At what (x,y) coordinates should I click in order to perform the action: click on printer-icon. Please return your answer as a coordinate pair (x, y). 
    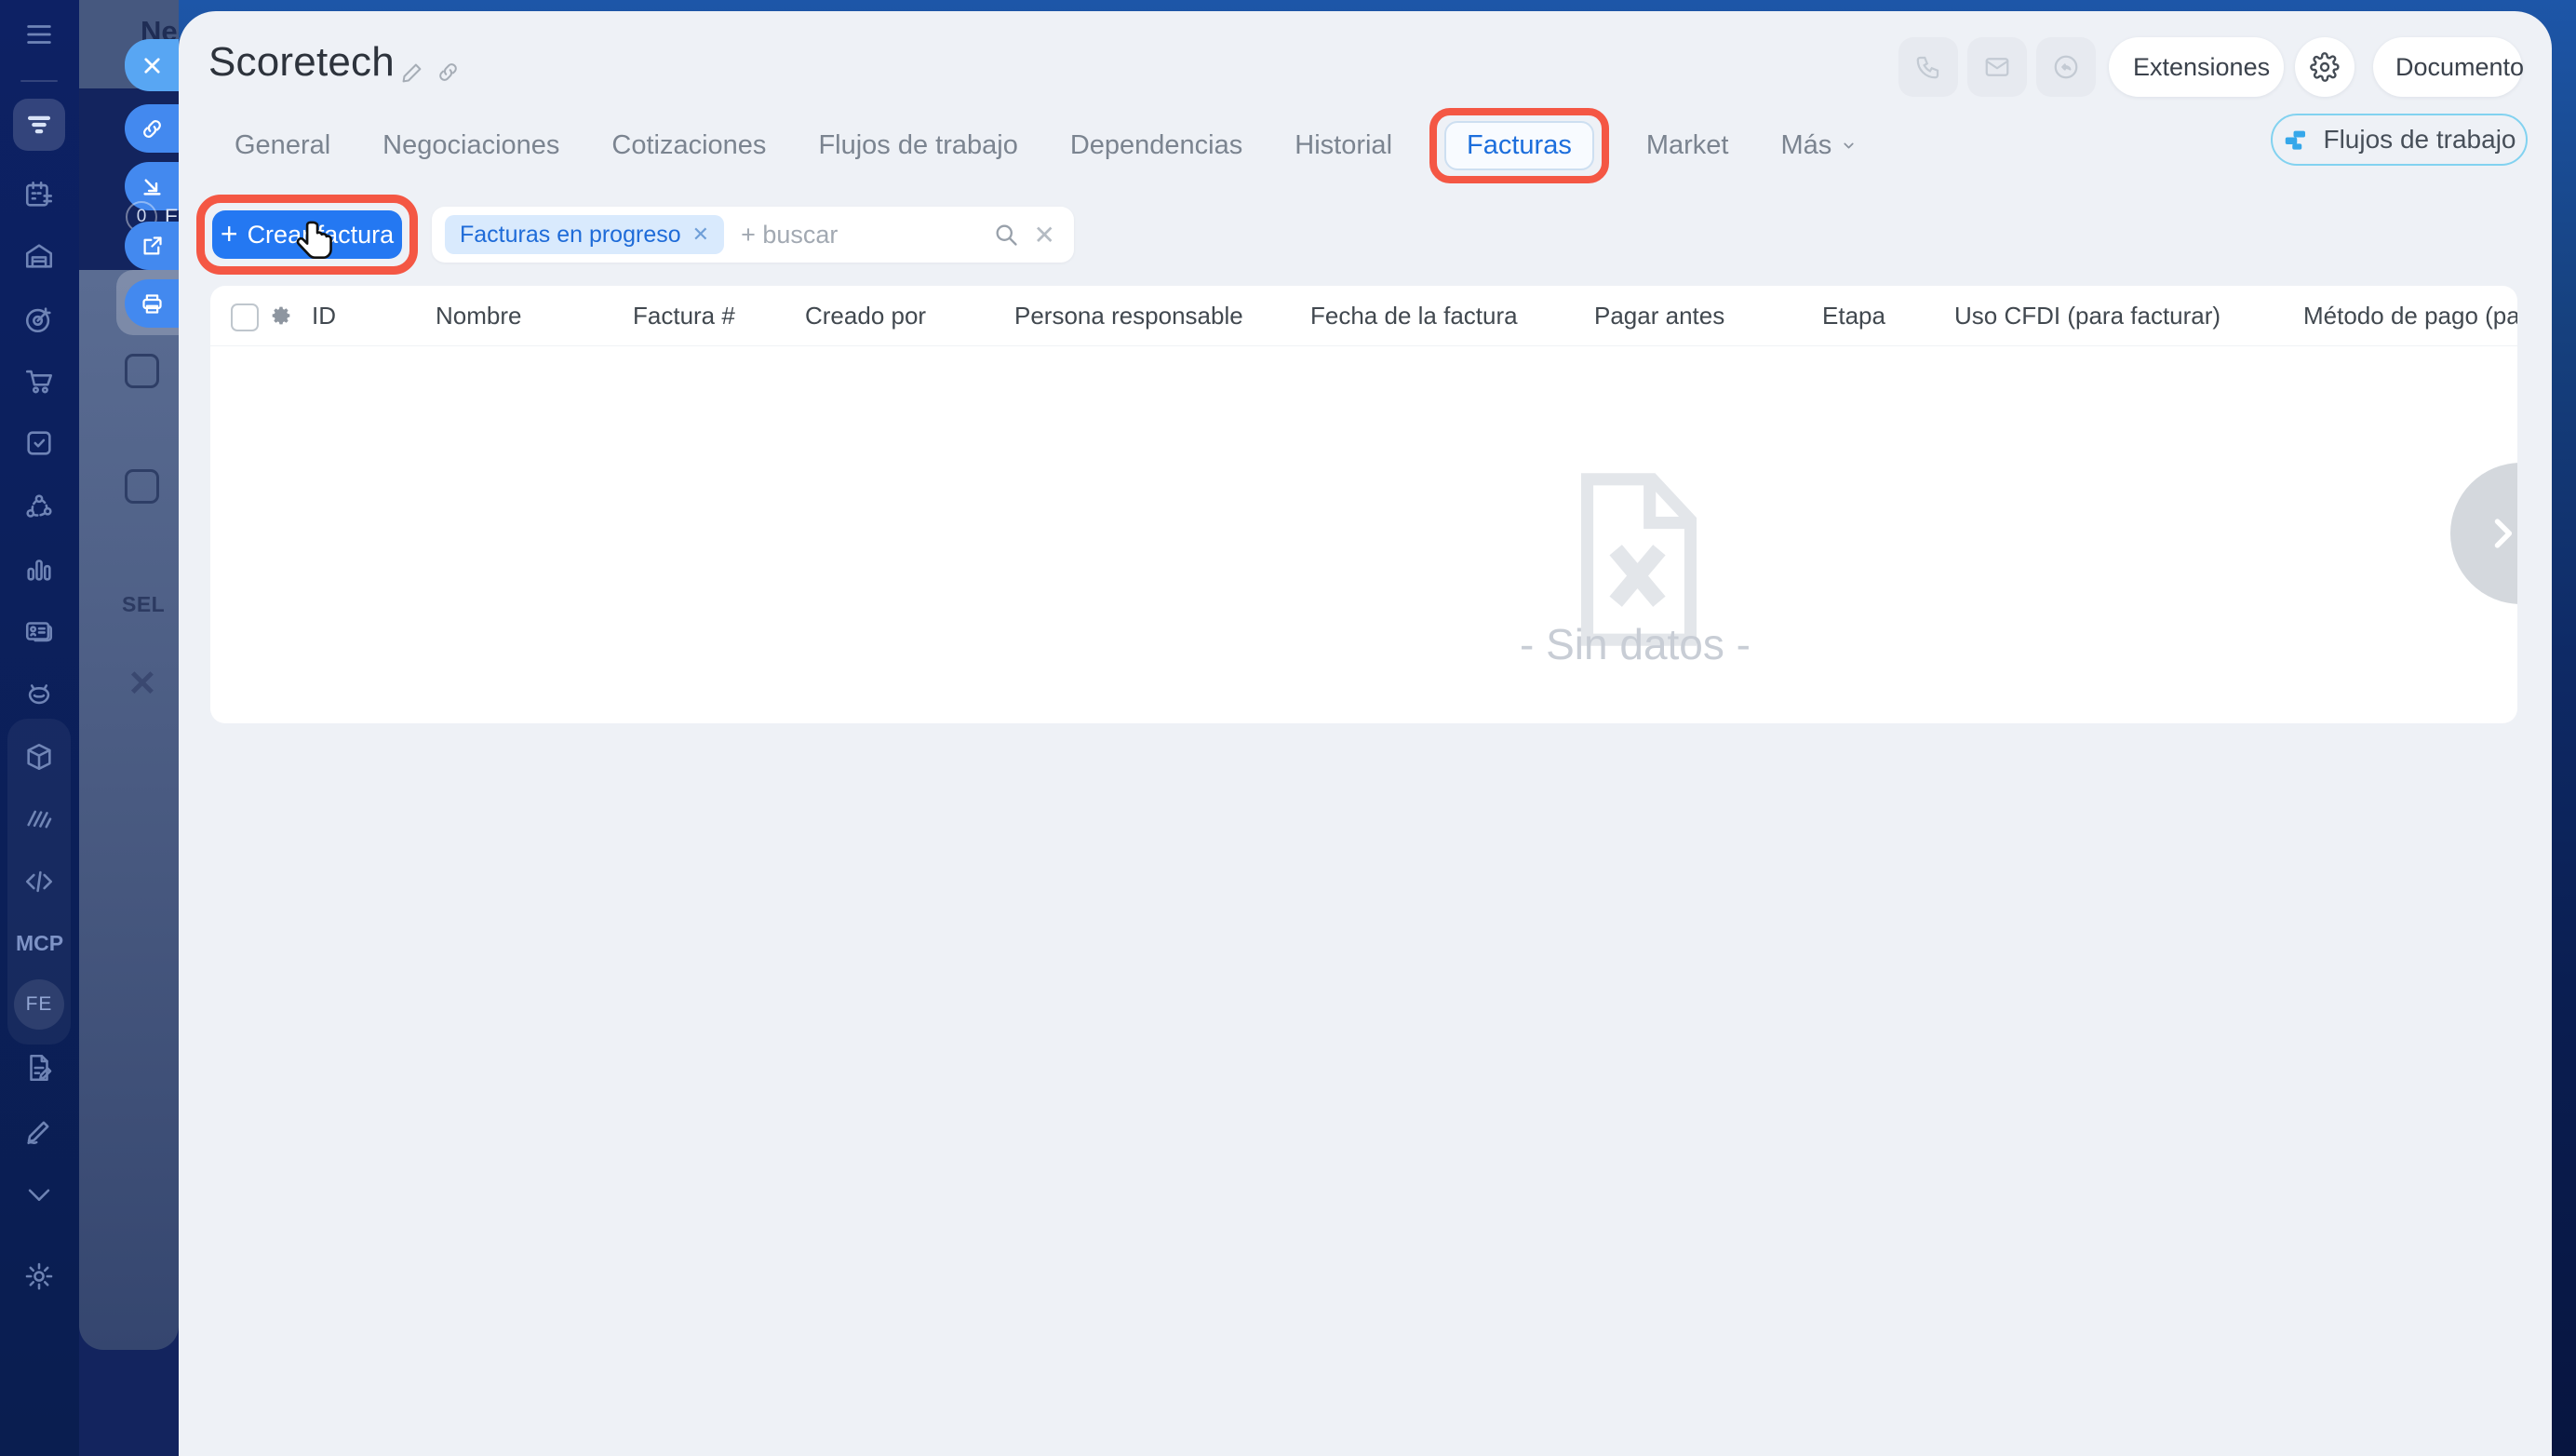
    Looking at the image, I should click on (152, 303).